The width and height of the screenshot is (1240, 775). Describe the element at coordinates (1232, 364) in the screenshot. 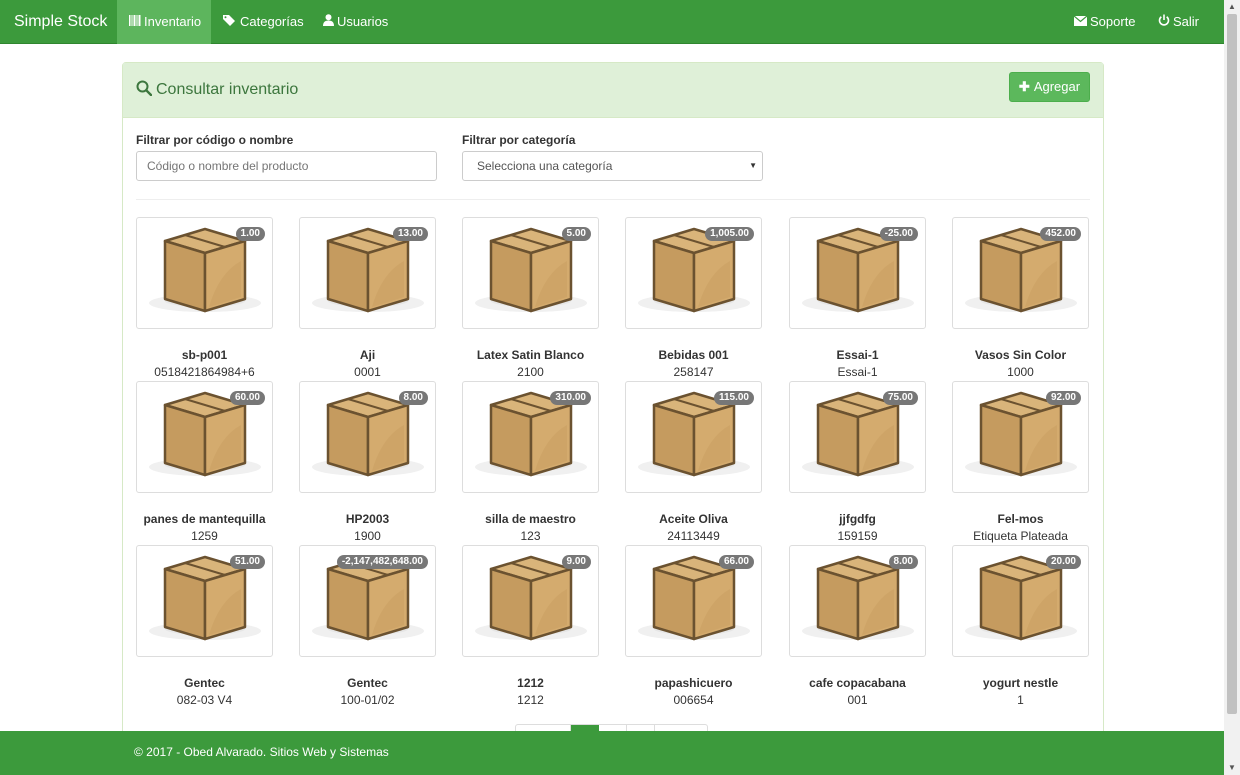

I see `scroll-thumb` at that location.